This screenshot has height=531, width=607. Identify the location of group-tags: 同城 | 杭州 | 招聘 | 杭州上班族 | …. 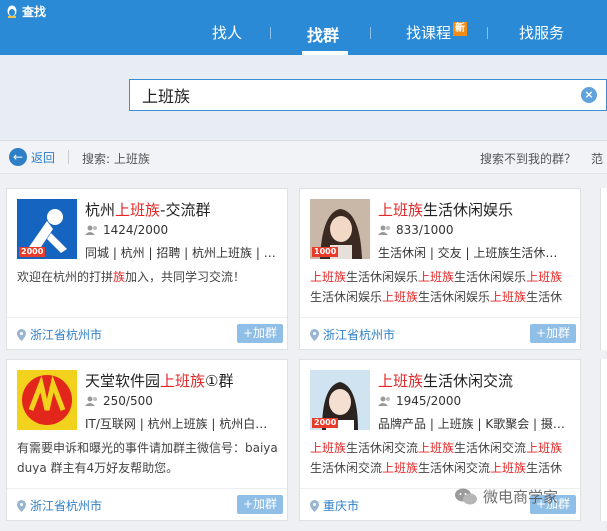
(180, 253).